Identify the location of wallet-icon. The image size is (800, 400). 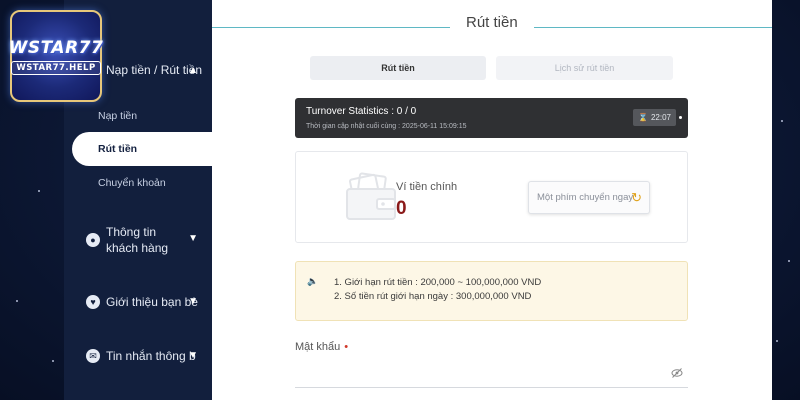
(371, 196).